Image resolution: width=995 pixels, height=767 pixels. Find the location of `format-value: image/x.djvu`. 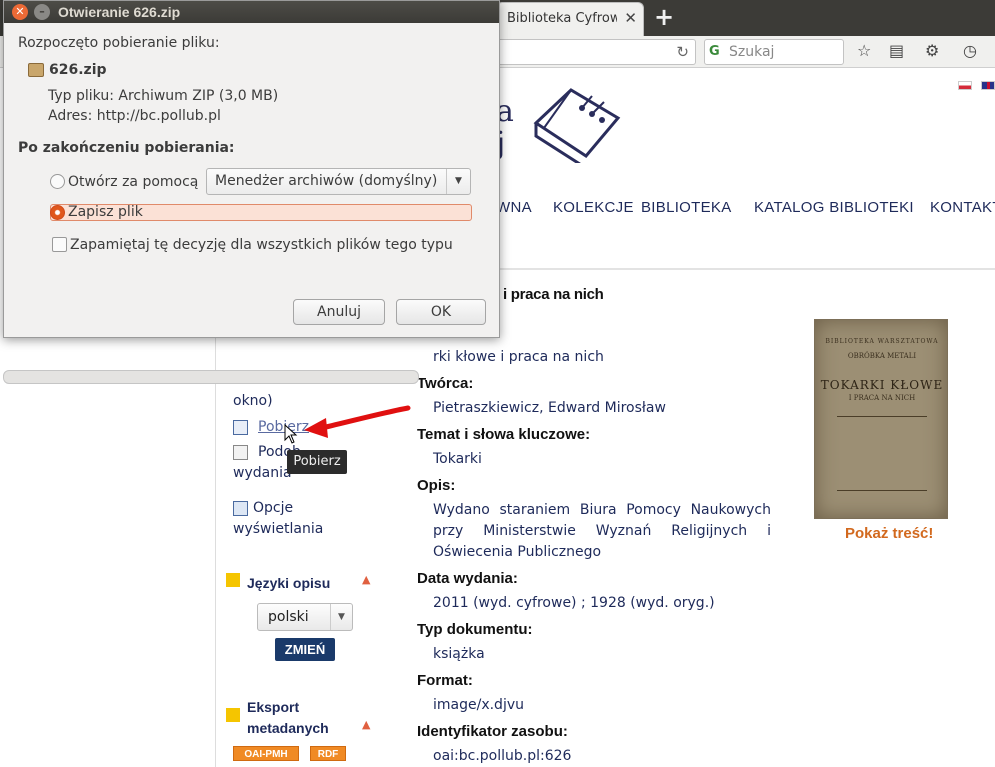

format-value: image/x.djvu is located at coordinates (478, 705).